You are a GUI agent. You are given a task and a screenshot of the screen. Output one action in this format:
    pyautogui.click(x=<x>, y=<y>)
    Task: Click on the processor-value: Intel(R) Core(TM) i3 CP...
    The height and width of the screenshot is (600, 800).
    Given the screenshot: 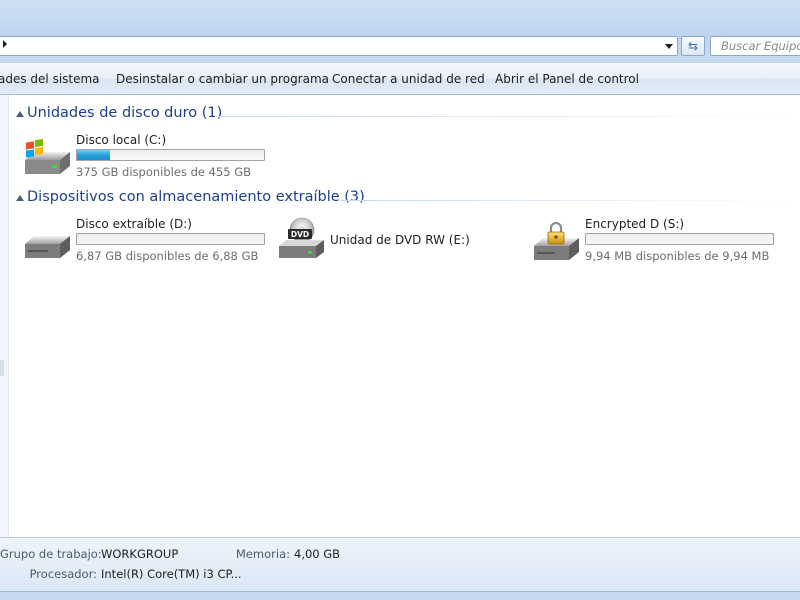 What is the action you would take?
    pyautogui.click(x=171, y=574)
    